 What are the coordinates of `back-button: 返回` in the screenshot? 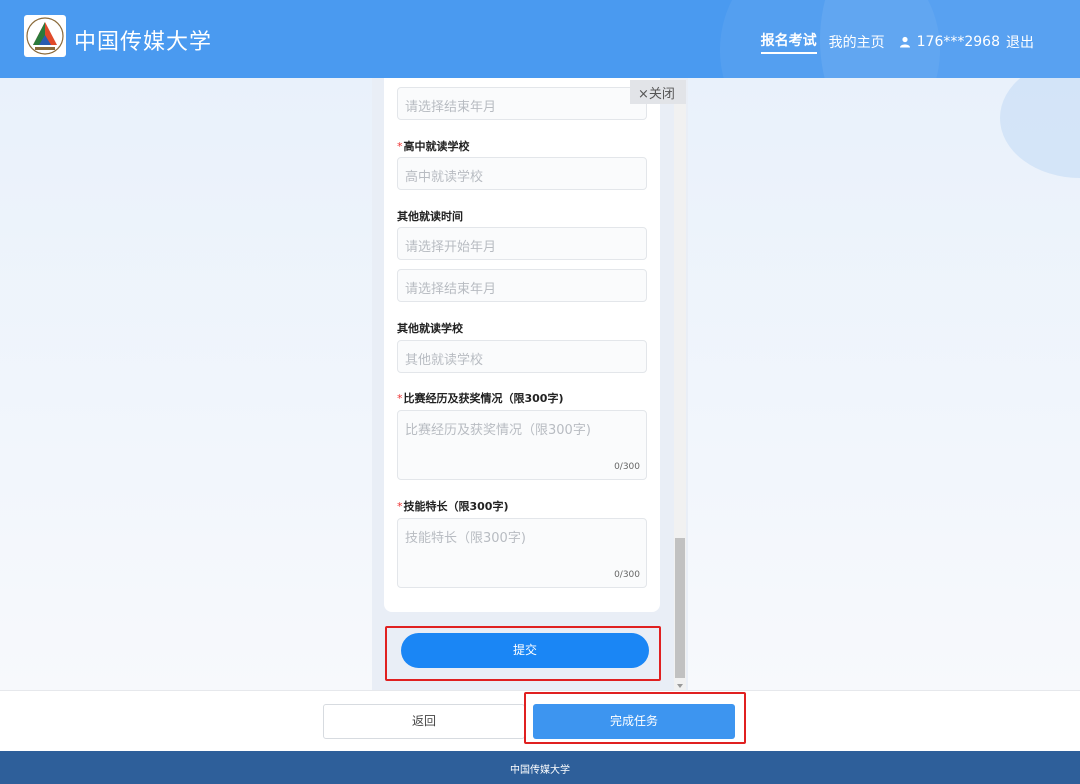 It's located at (424, 721).